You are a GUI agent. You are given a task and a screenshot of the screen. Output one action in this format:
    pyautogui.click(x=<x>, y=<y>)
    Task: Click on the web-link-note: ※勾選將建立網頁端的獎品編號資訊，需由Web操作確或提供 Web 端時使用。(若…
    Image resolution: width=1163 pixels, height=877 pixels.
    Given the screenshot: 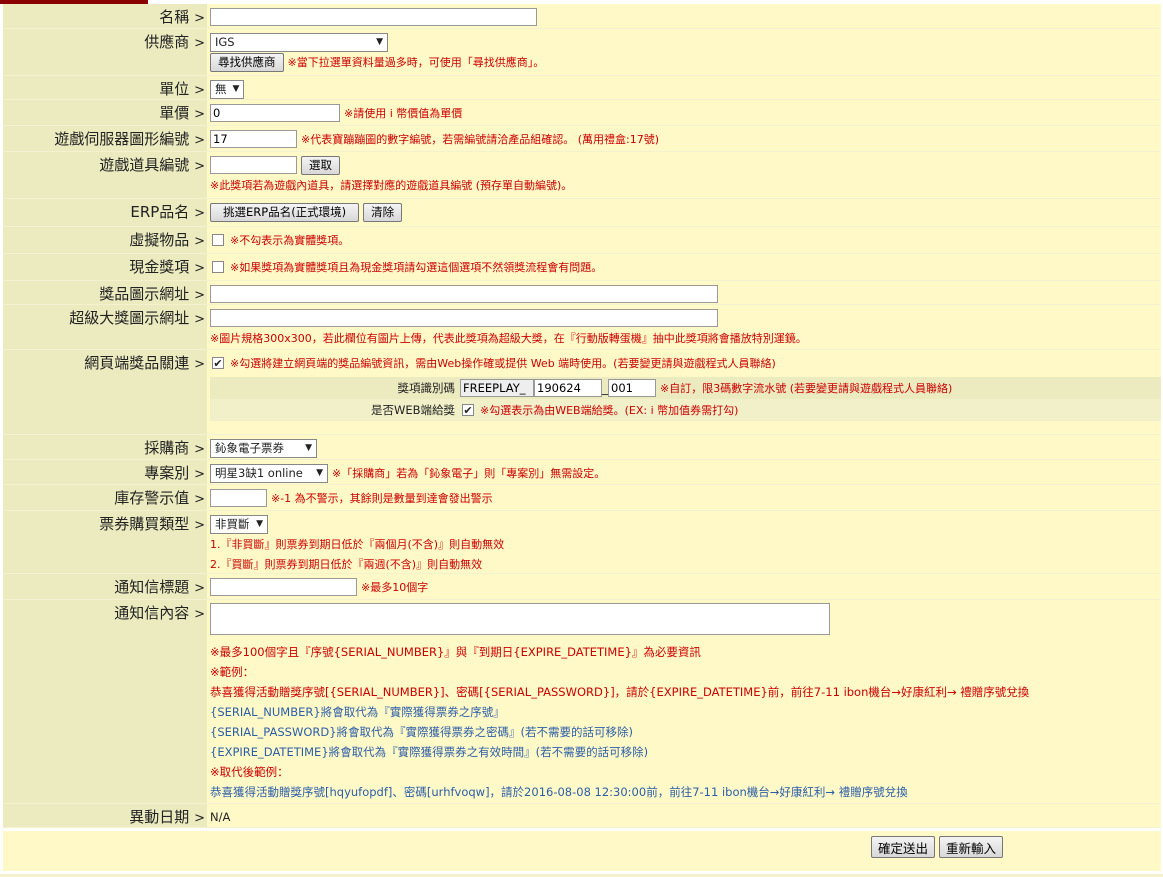 What is the action you would take?
    pyautogui.click(x=503, y=363)
    